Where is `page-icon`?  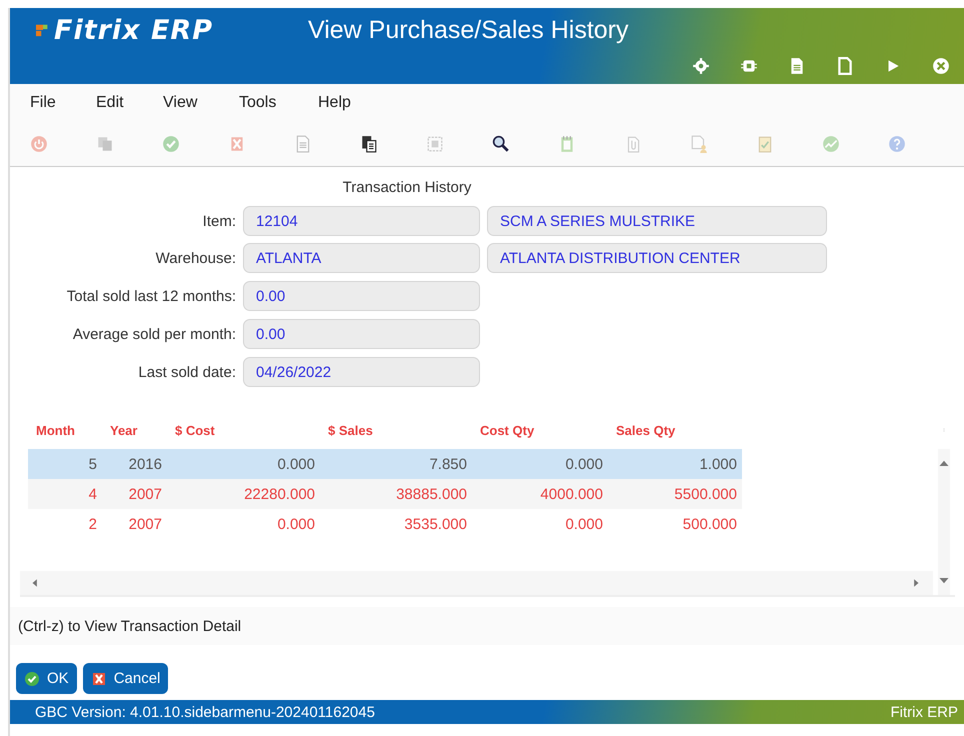
page-icon is located at coordinates (845, 66).